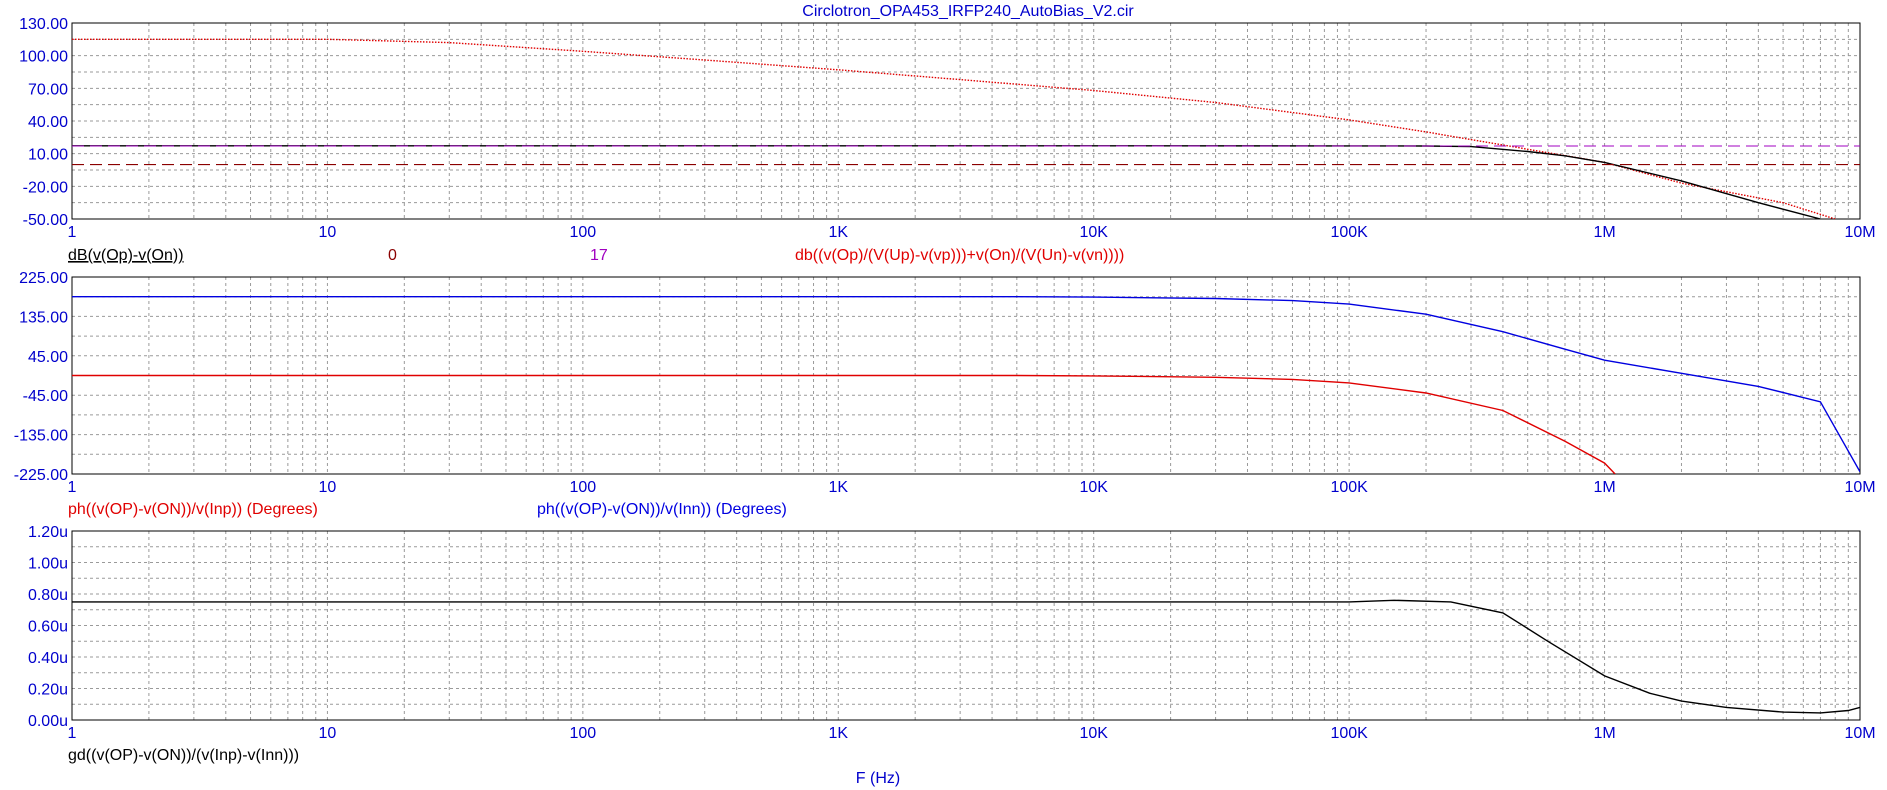 The image size is (1887, 790). Describe the element at coordinates (43, 24) in the screenshot. I see `y-tick-label: 130.00` at that location.